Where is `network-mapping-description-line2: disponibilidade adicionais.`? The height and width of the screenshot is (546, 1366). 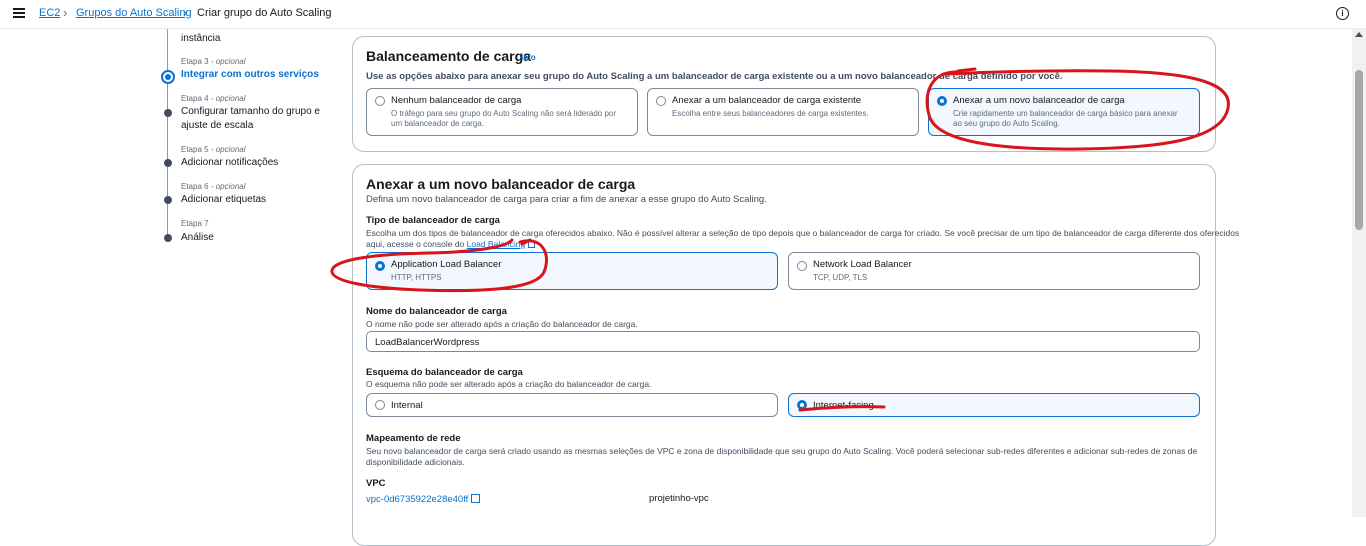
network-mapping-description-line2: disponibilidade adicionais. is located at coordinates (415, 462).